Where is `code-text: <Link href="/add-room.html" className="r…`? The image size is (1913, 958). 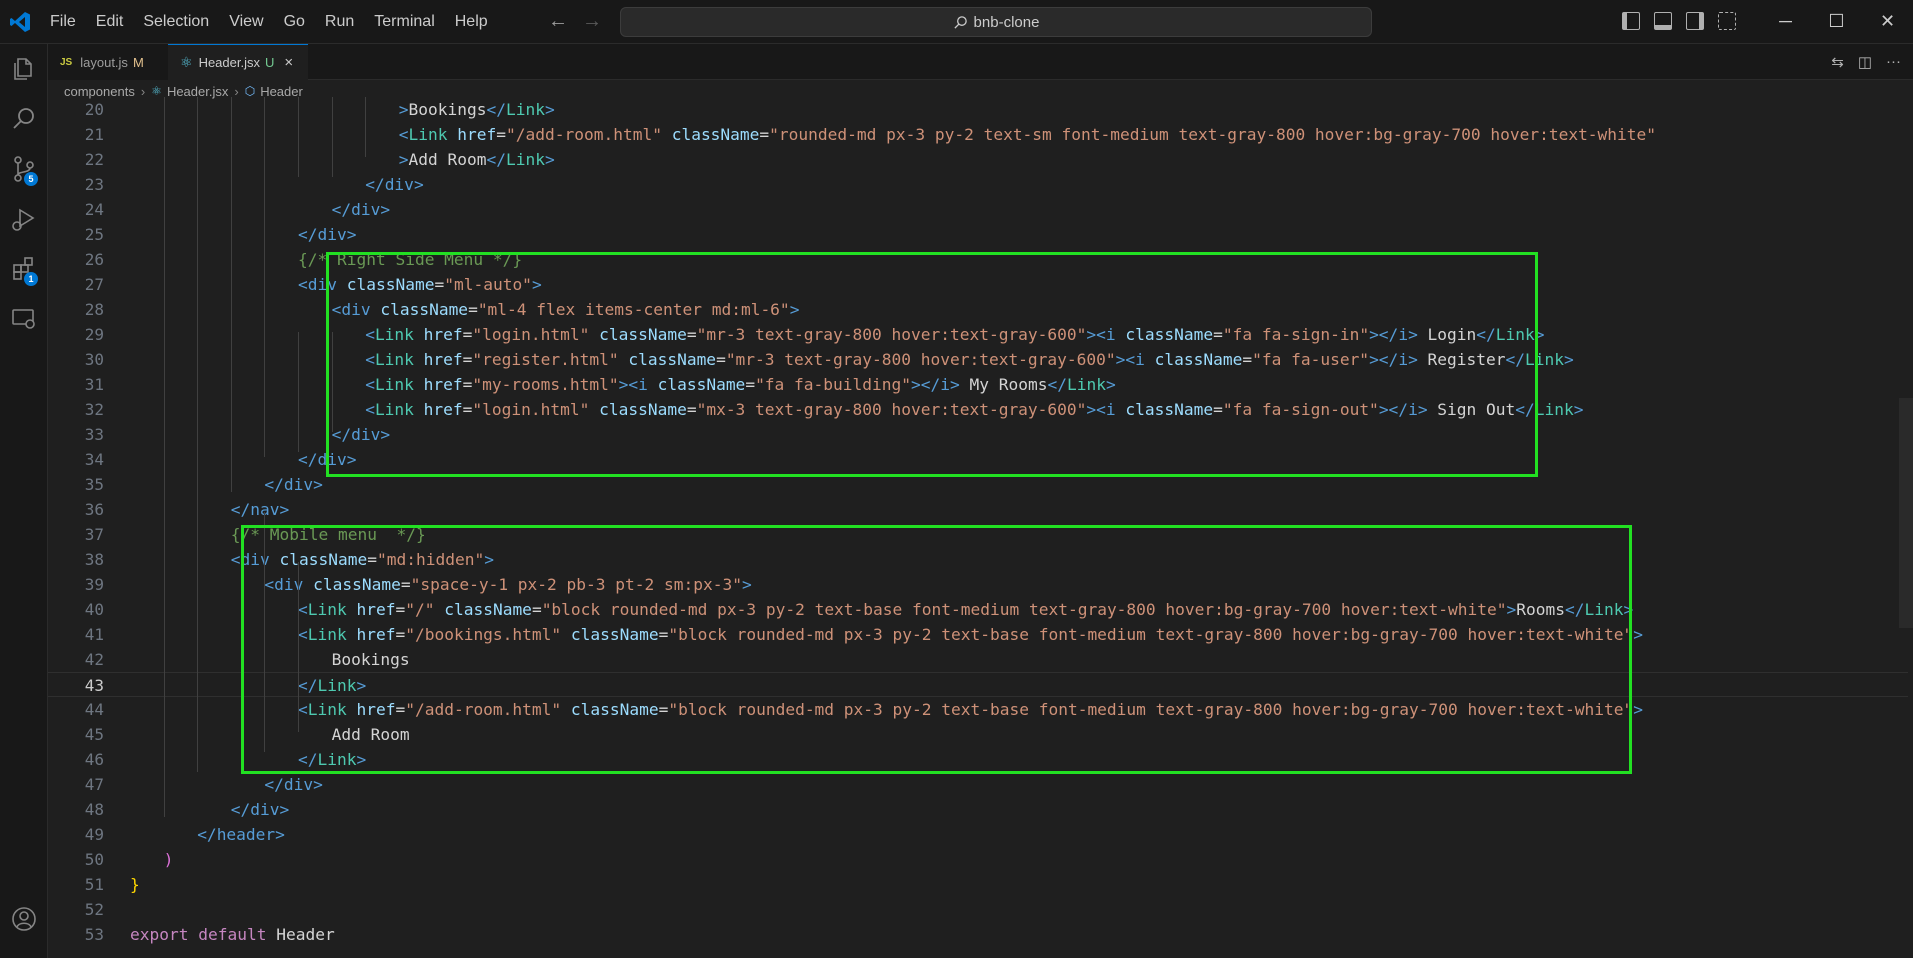 code-text: <Link href="/add-room.html" className="r… is located at coordinates (1027, 134).